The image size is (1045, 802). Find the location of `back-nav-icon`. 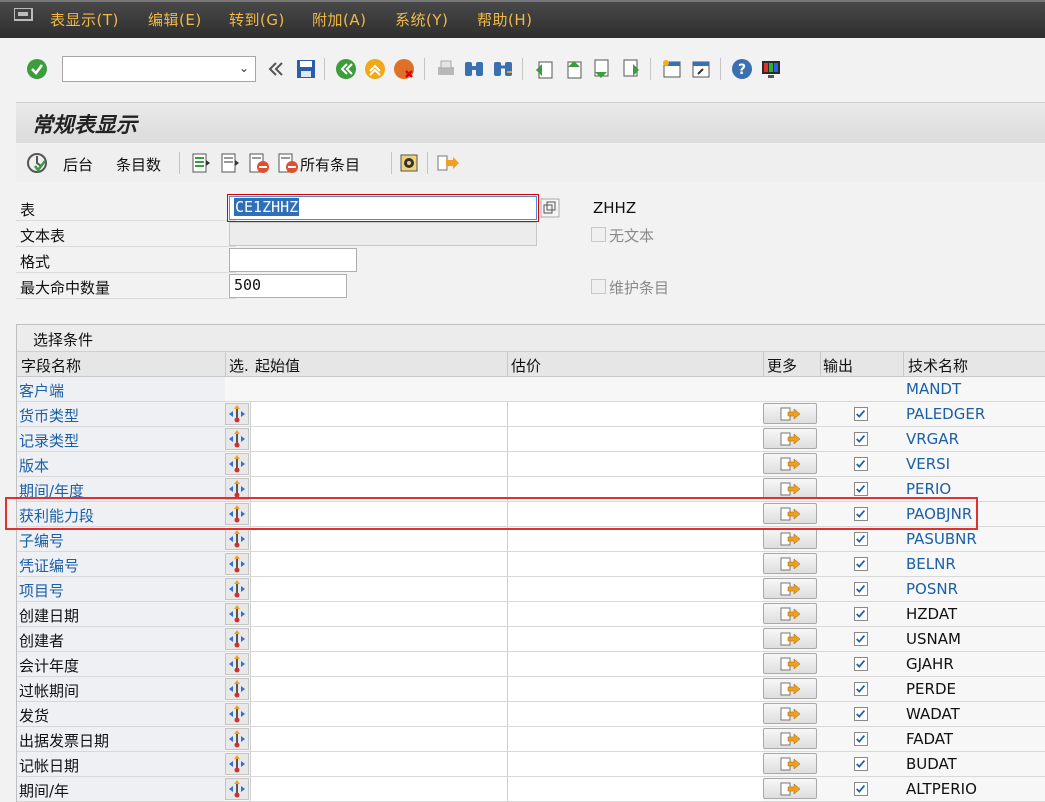

back-nav-icon is located at coordinates (275, 69).